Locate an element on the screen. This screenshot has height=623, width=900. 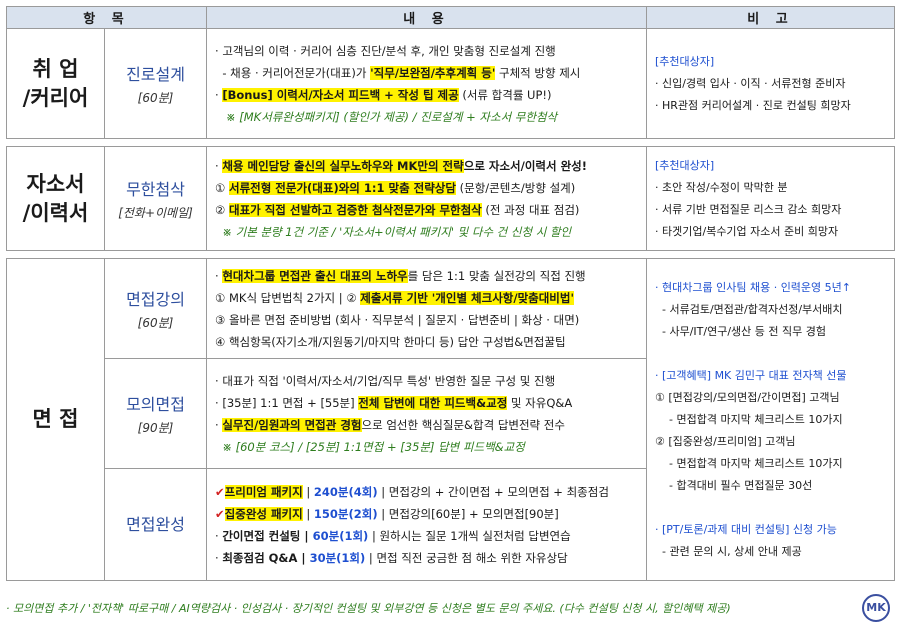
career-note-title: [추천대상자] is located at coordinates (685, 61).